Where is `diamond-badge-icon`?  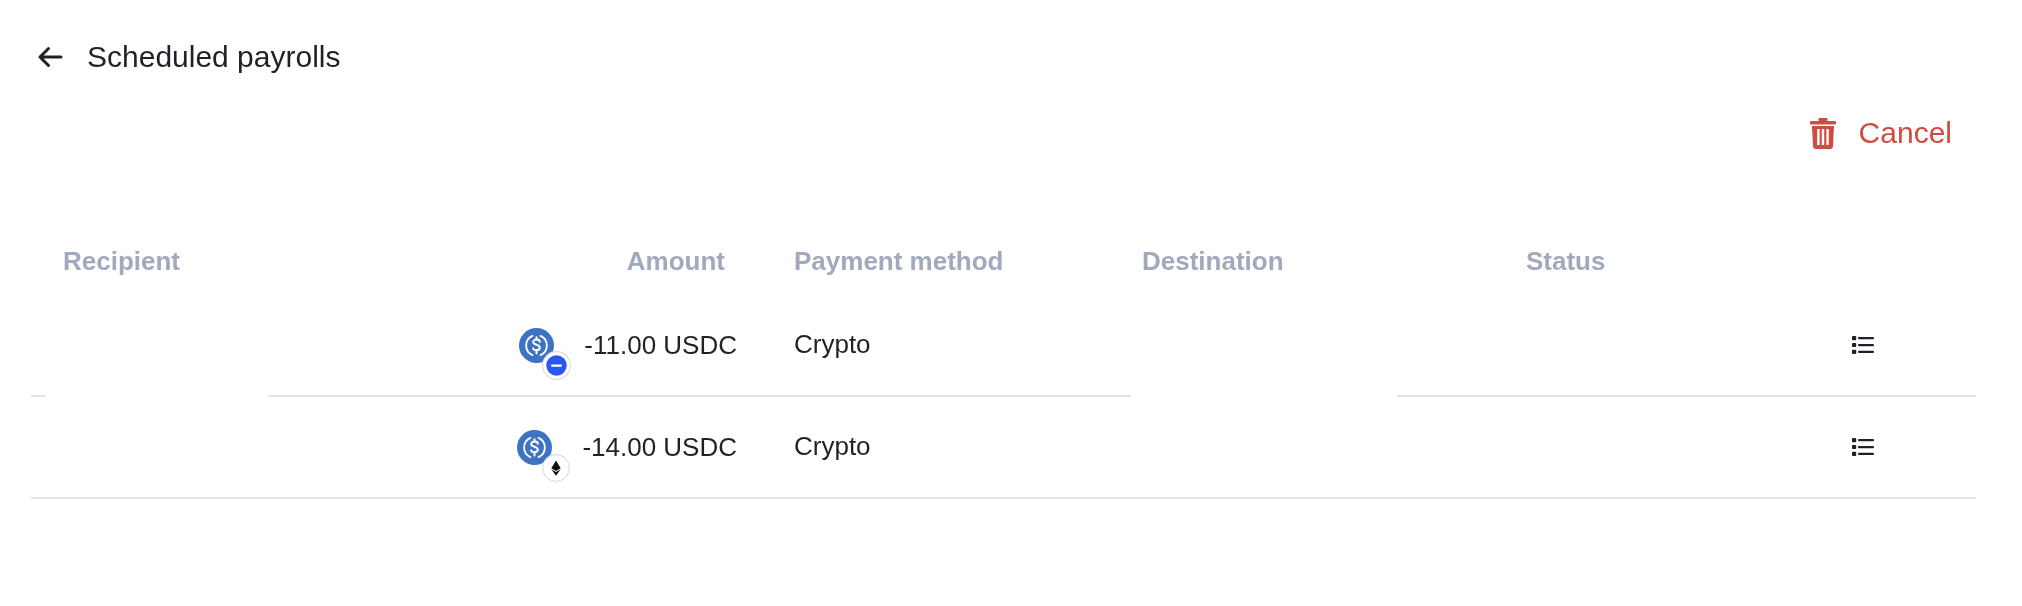
diamond-badge-icon is located at coordinates (556, 467).